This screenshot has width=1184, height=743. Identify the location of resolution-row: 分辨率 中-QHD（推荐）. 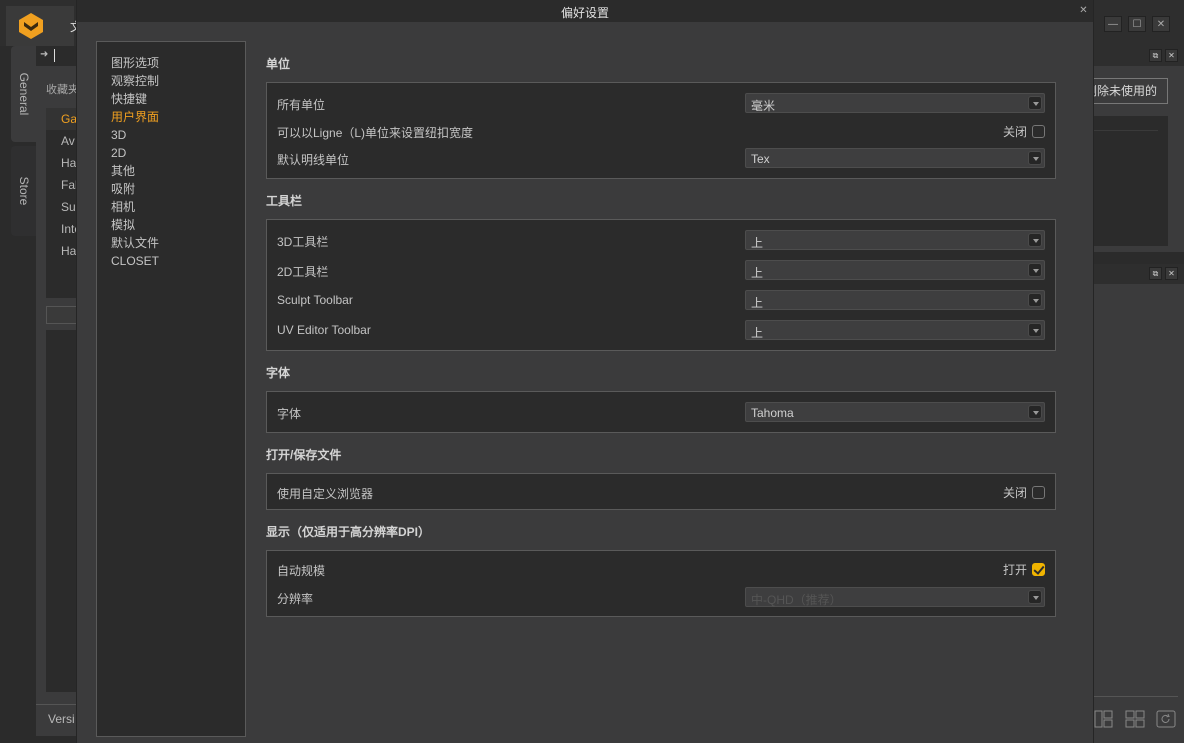
(661, 597).